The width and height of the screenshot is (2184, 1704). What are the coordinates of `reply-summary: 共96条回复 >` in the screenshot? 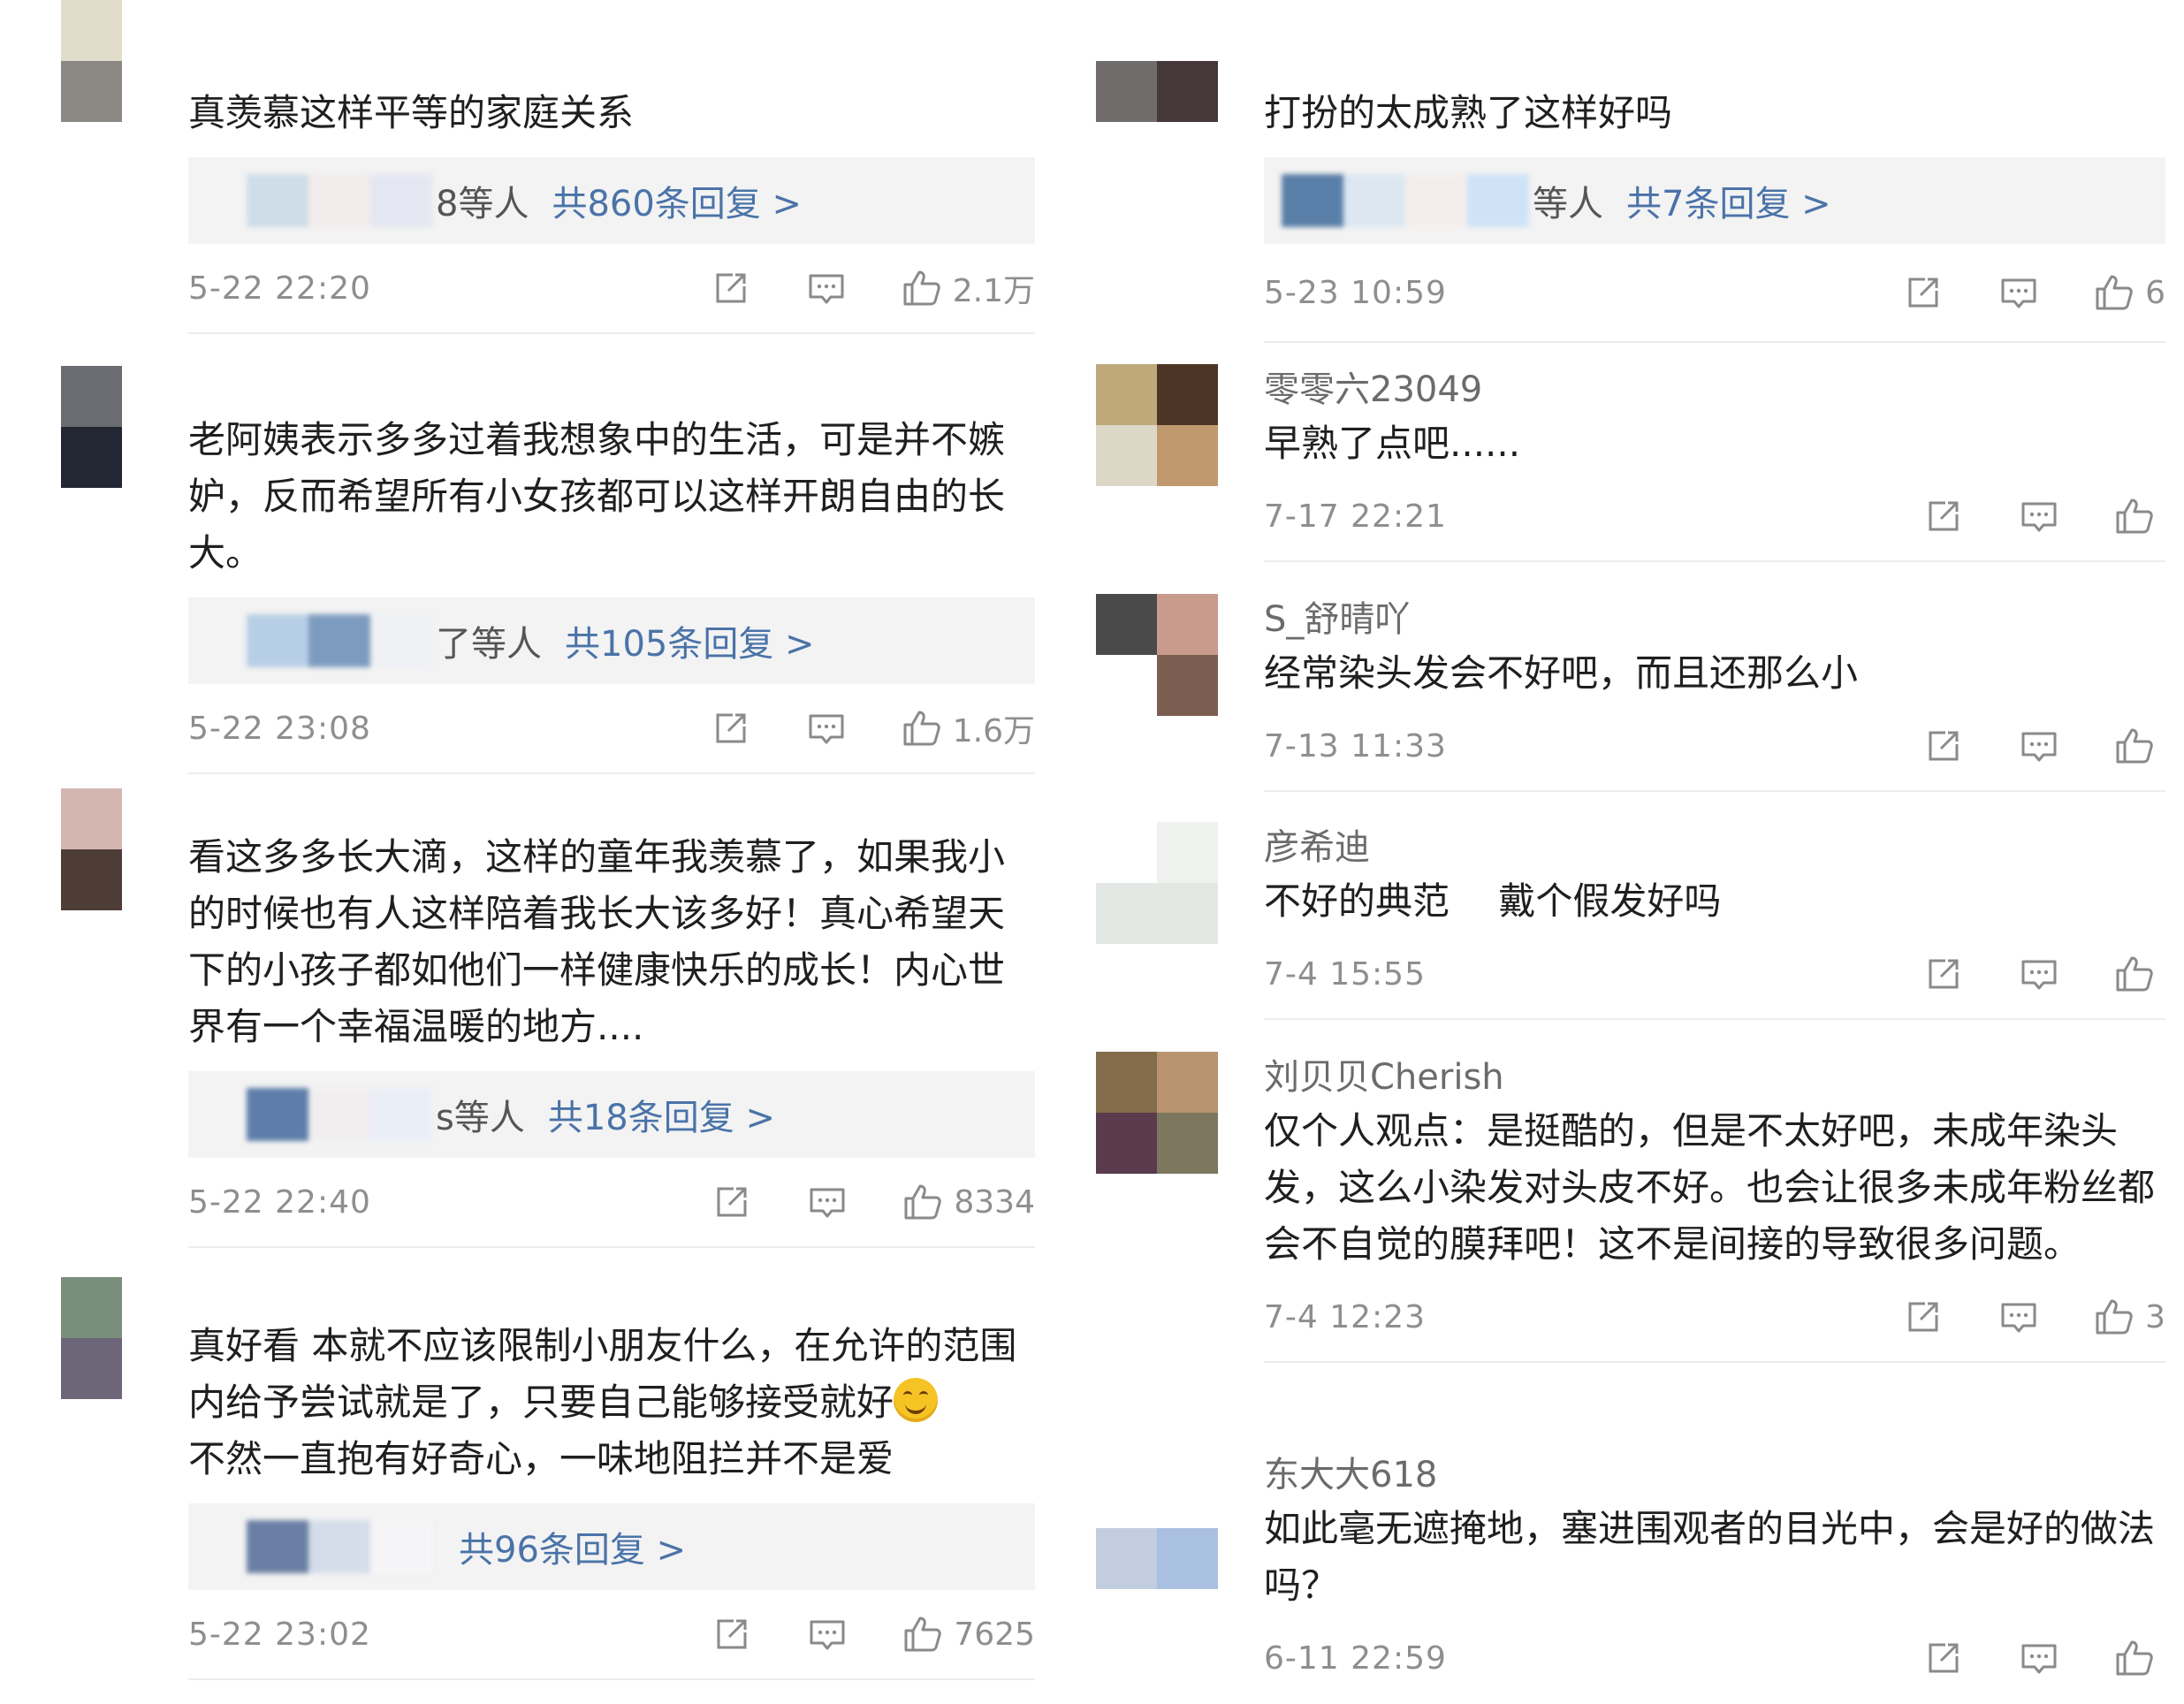 It's located at (611, 1546).